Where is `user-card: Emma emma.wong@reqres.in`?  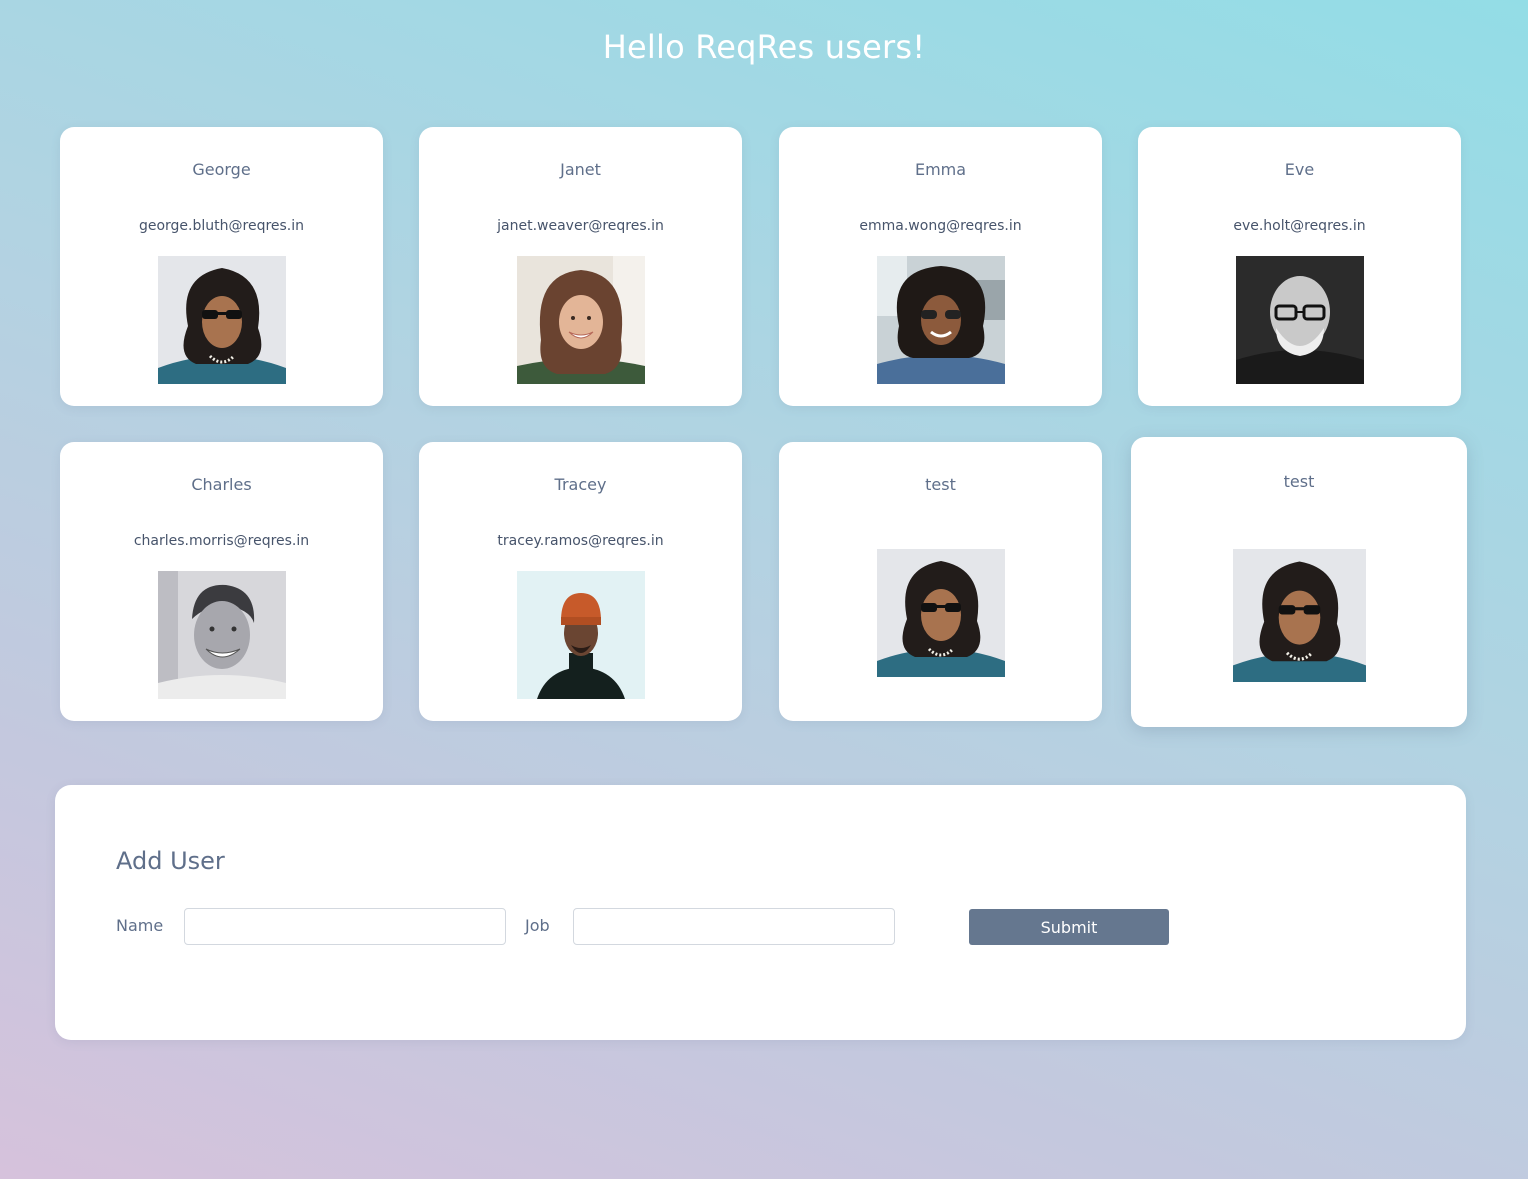 user-card: Emma emma.wong@reqres.in is located at coordinates (940, 266).